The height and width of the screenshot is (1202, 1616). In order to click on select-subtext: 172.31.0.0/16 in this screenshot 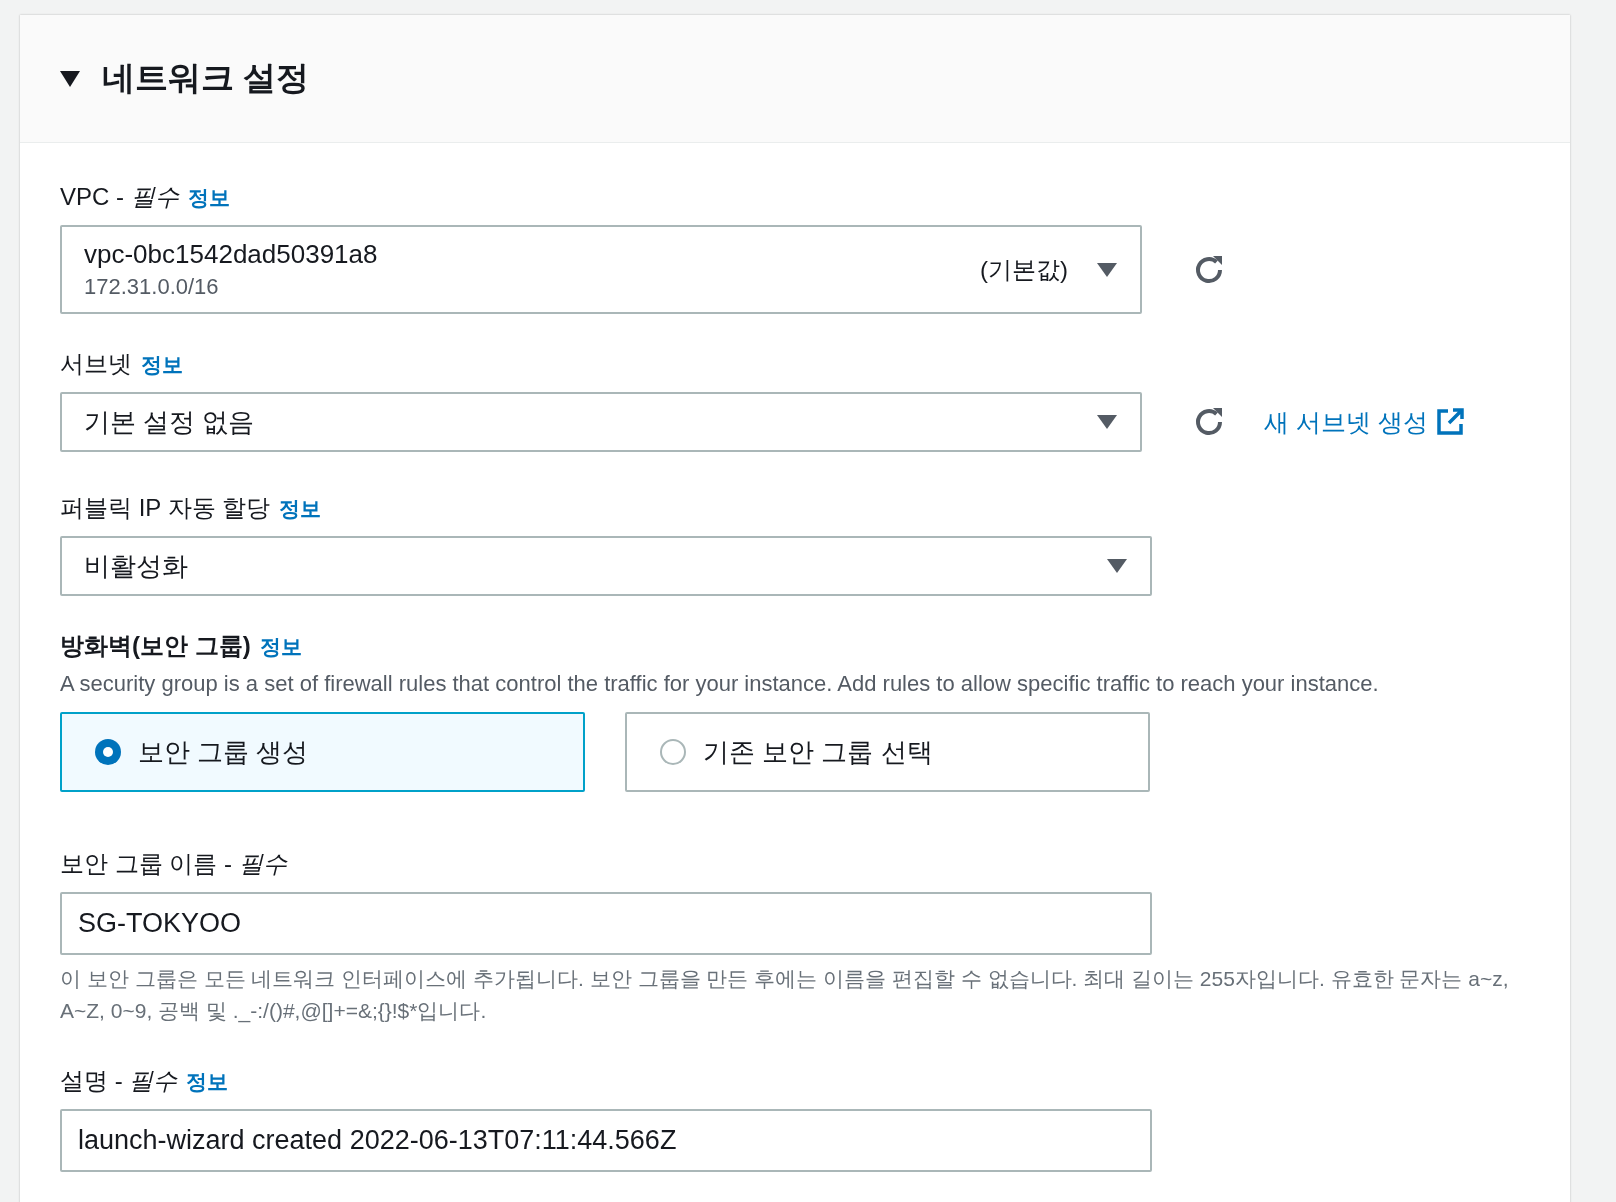, I will do `click(152, 287)`.